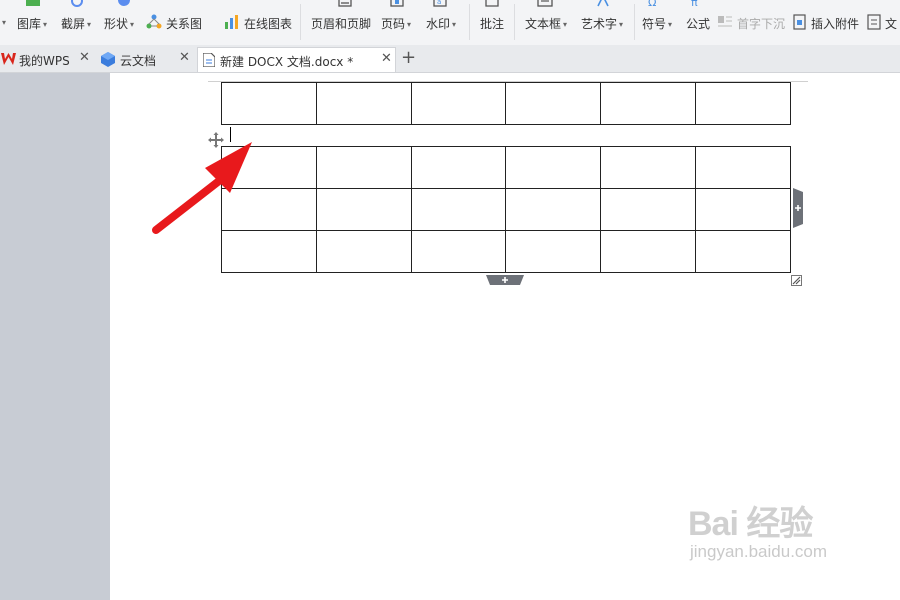 The height and width of the screenshot is (600, 900). I want to click on document-tab-bar: 我的WPS ✕ 云文档 ✕ 新建 DOCX 文档.docx * ✕ +, so click(450, 59).